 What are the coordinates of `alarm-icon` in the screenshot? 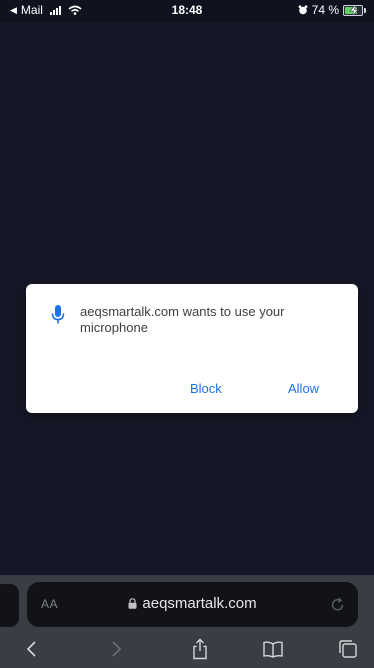 It's located at (303, 10).